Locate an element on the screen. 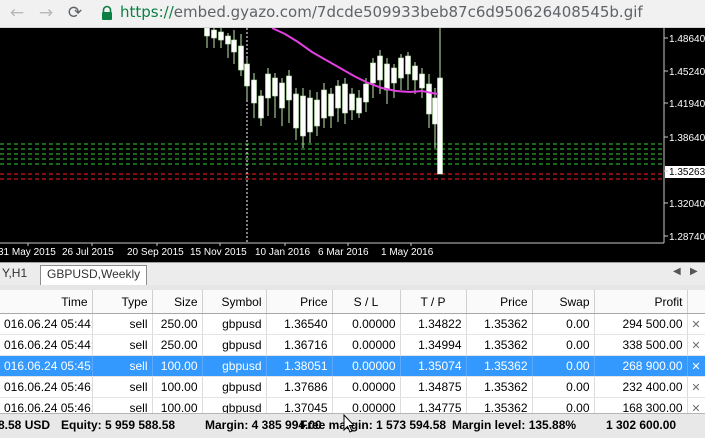 The width and height of the screenshot is (705, 438). cell-time: 016.06.24 05:44:30 is located at coordinates (46, 345).